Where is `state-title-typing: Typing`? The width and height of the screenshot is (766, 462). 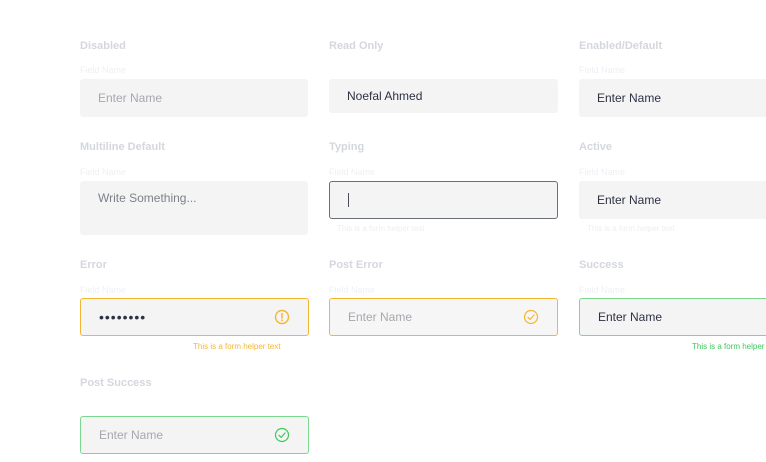
state-title-typing: Typing is located at coordinates (347, 147).